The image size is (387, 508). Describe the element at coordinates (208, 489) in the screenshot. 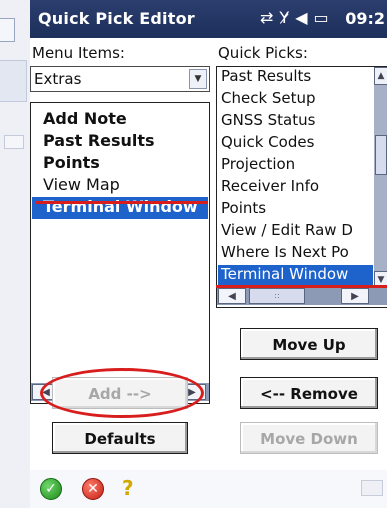

I see `bottom-bar: ✓ ✕ ?` at that location.